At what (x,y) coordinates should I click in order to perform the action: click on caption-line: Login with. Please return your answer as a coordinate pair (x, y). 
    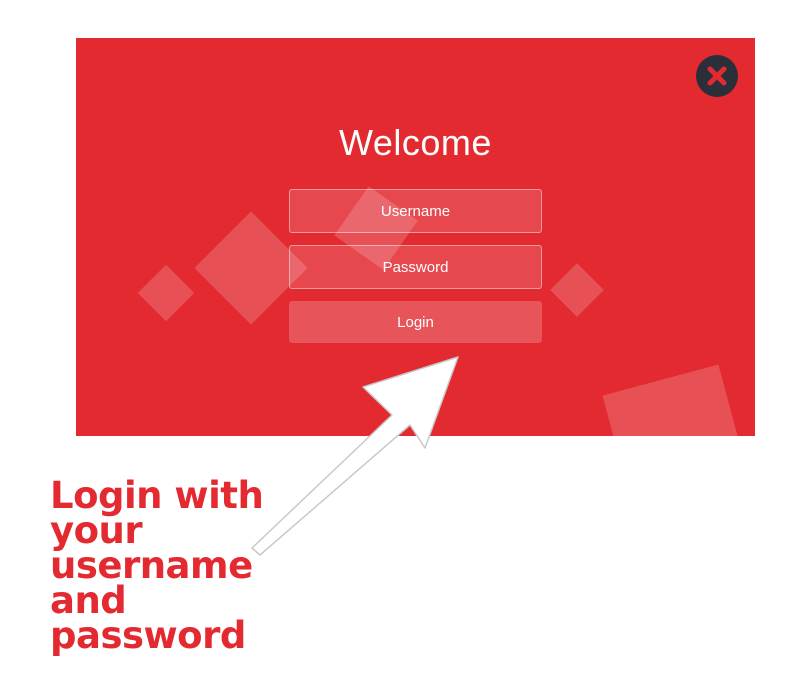
    Looking at the image, I should click on (157, 495).